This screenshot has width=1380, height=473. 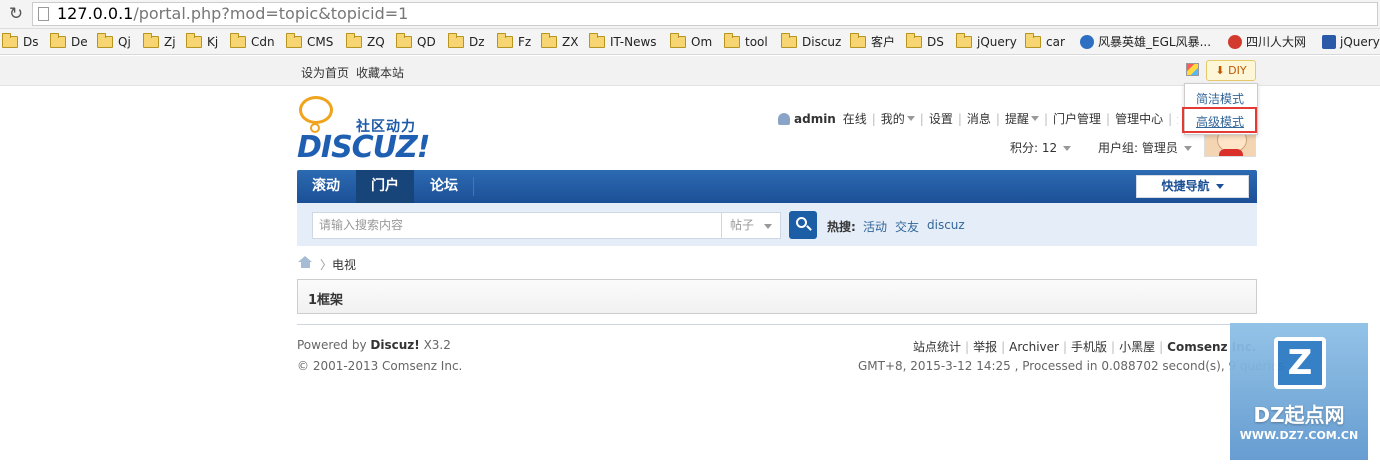 I want to click on site-topbar: 设为首页 收藏本站 ⬇ DIY, so click(x=690, y=71).